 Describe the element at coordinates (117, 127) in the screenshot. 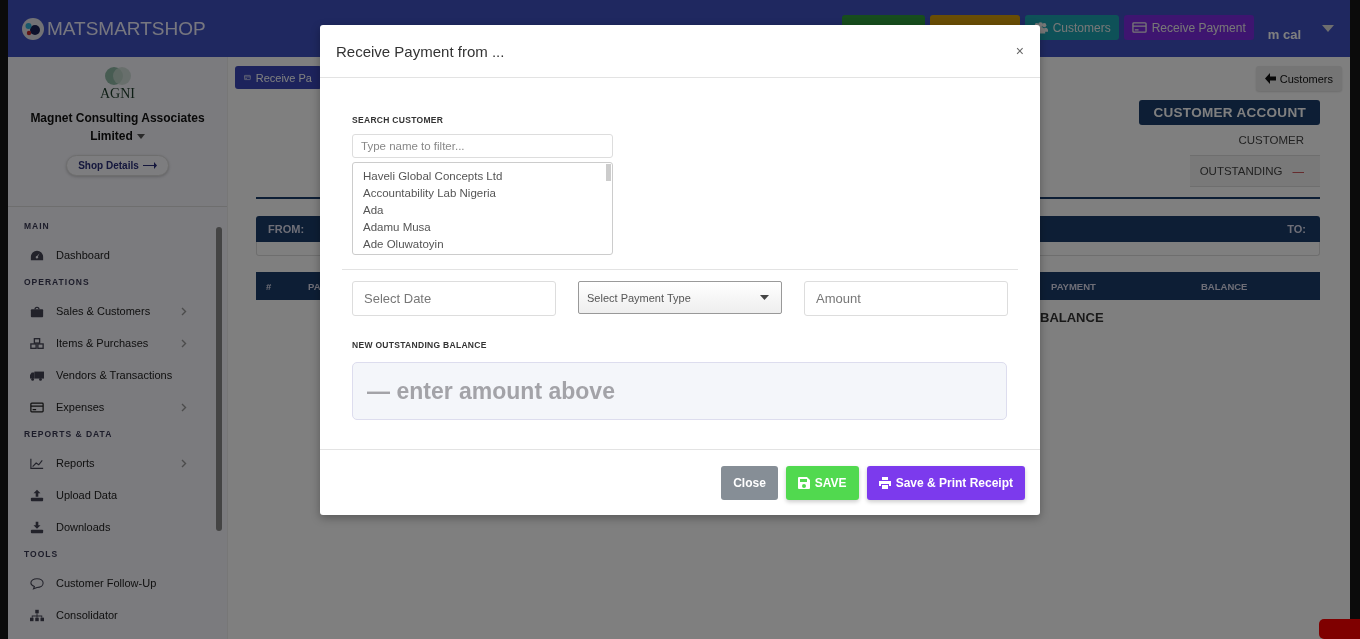

I see `company-name: Magnet Consulting Associates Limited` at that location.